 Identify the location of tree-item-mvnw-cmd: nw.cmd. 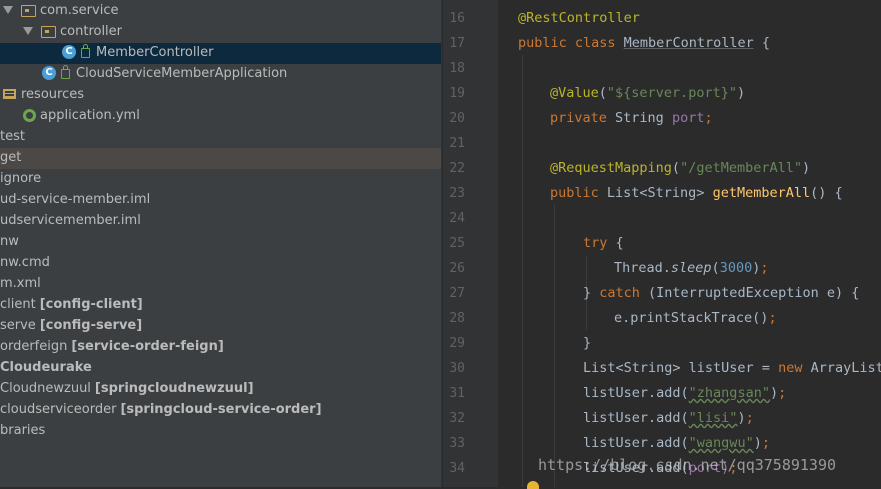
(220, 263).